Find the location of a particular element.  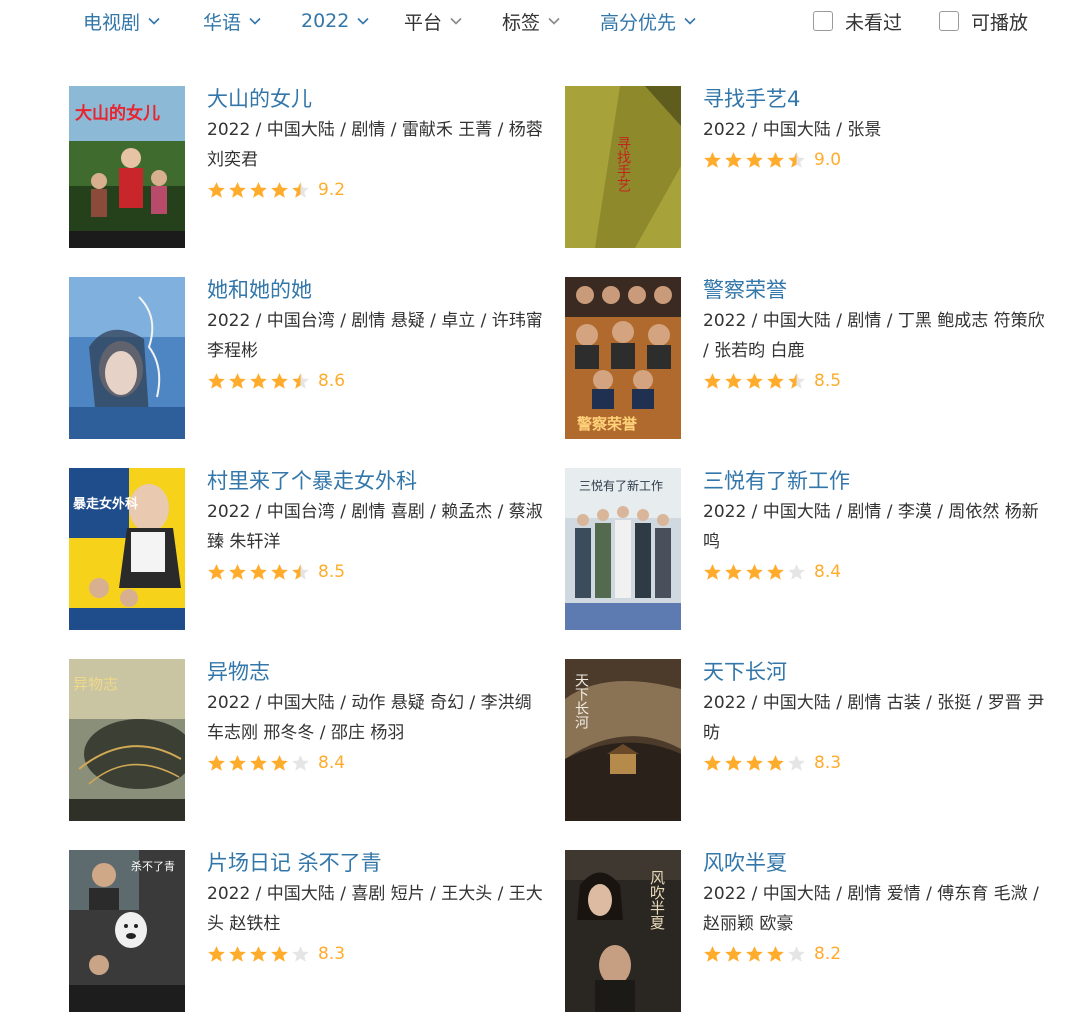

poster-image: 风吹半夏 is located at coordinates (623, 931).